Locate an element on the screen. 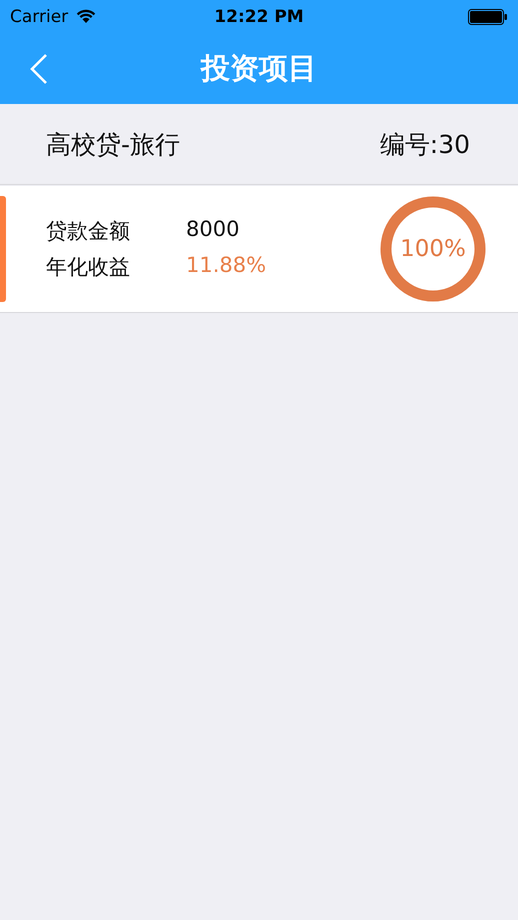 The height and width of the screenshot is (920, 518). field-label: 贷款金额 is located at coordinates (88, 231).